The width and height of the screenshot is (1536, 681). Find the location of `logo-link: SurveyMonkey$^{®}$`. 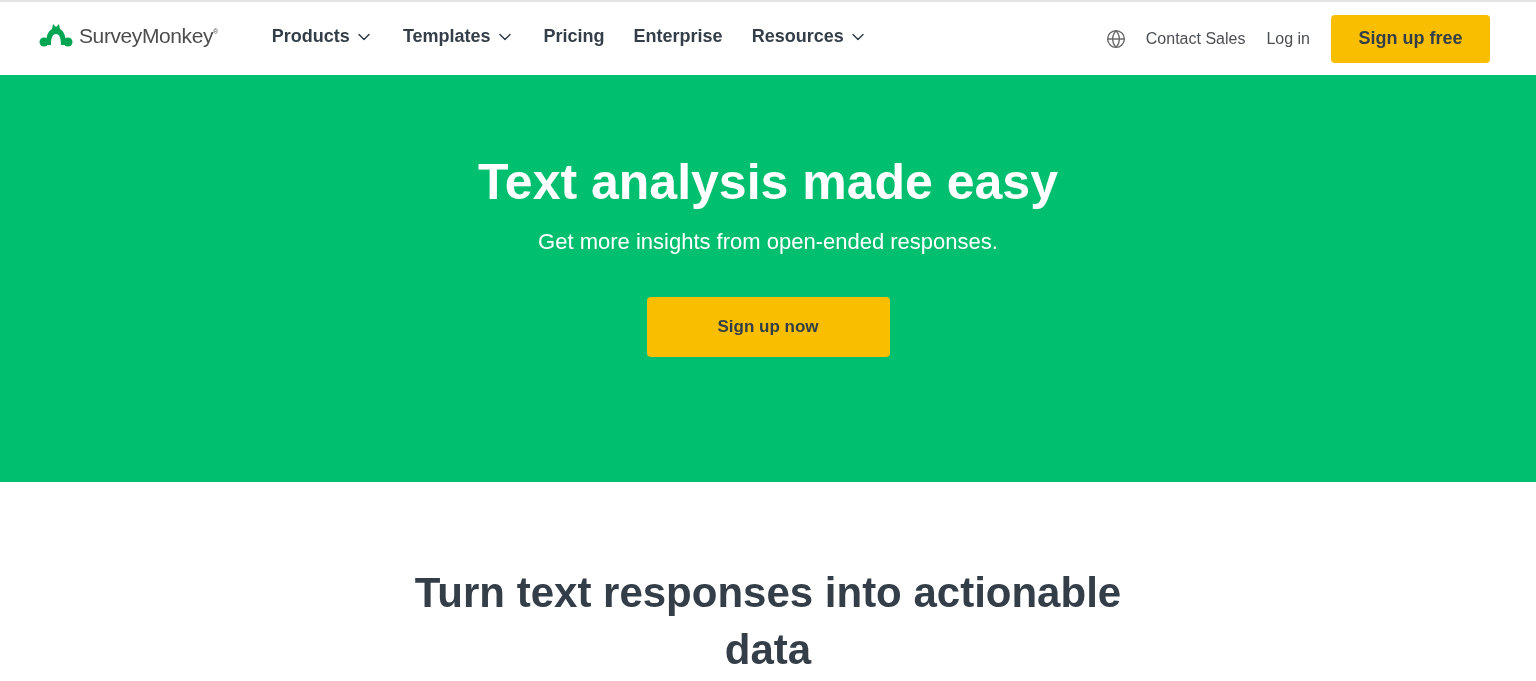

logo-link: SurveyMonkey$^{®}$ is located at coordinates (128, 35).